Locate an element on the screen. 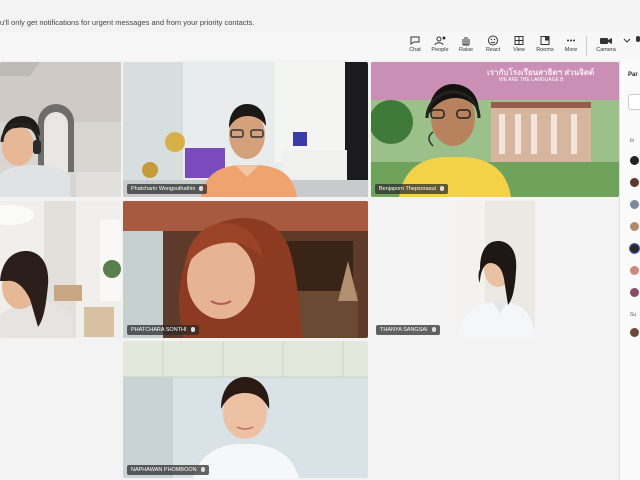 This screenshot has height=480, width=640. section-suggestions-label: Su is located at coordinates (633, 315).